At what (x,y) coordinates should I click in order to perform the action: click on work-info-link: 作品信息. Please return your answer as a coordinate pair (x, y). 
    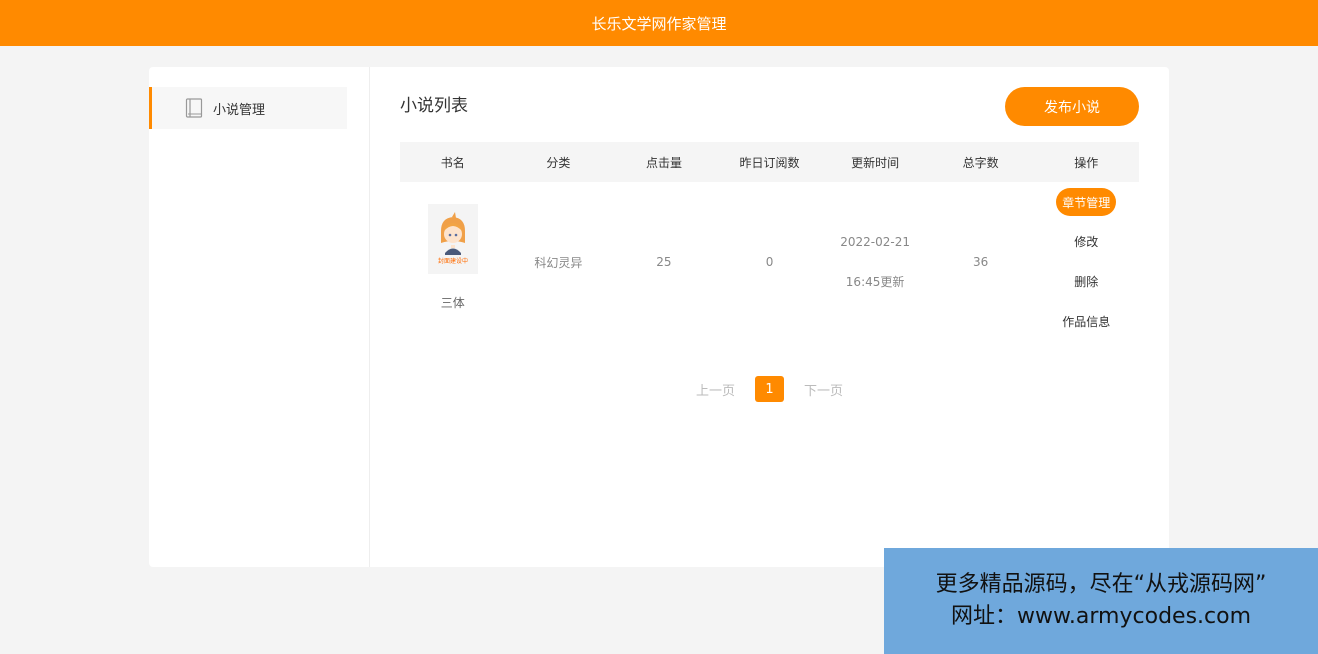
    Looking at the image, I should click on (1086, 322).